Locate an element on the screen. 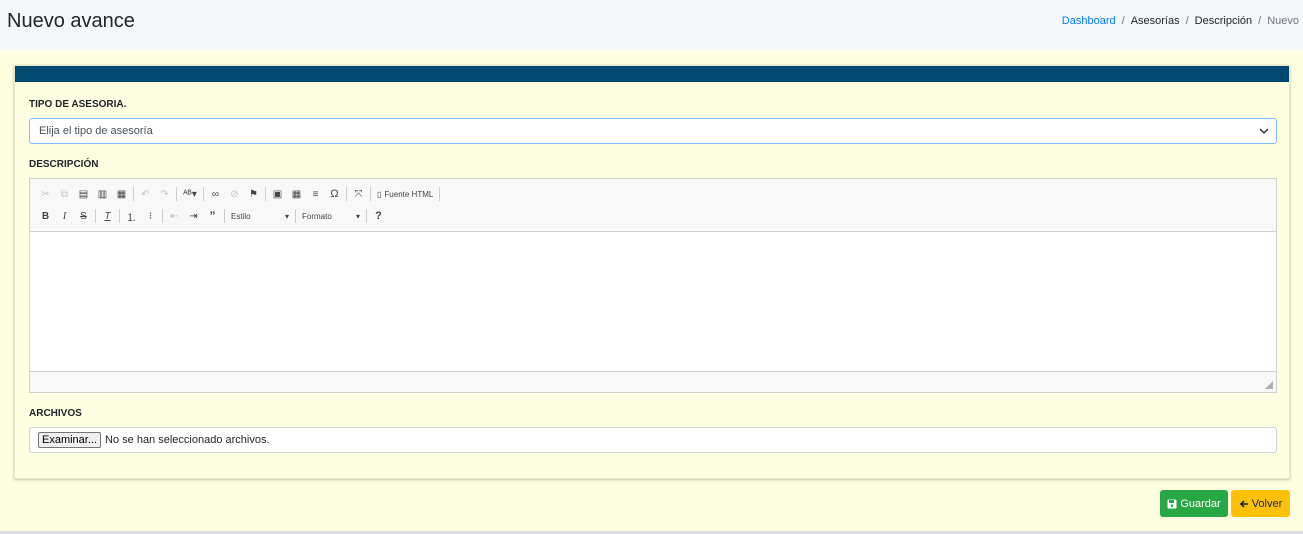 The width and height of the screenshot is (1303, 534). card-header-bar is located at coordinates (652, 74).